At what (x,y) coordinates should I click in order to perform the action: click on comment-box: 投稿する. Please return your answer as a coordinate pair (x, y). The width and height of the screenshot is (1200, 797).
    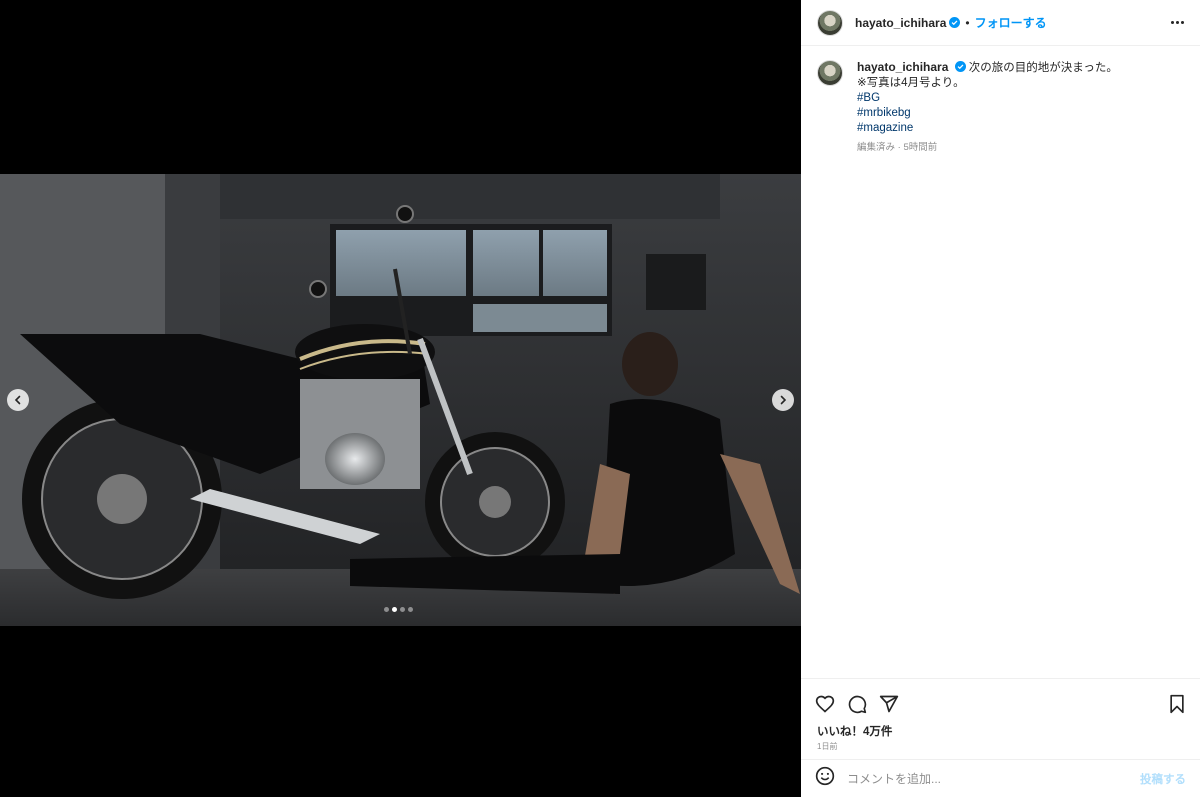
    Looking at the image, I should click on (1000, 778).